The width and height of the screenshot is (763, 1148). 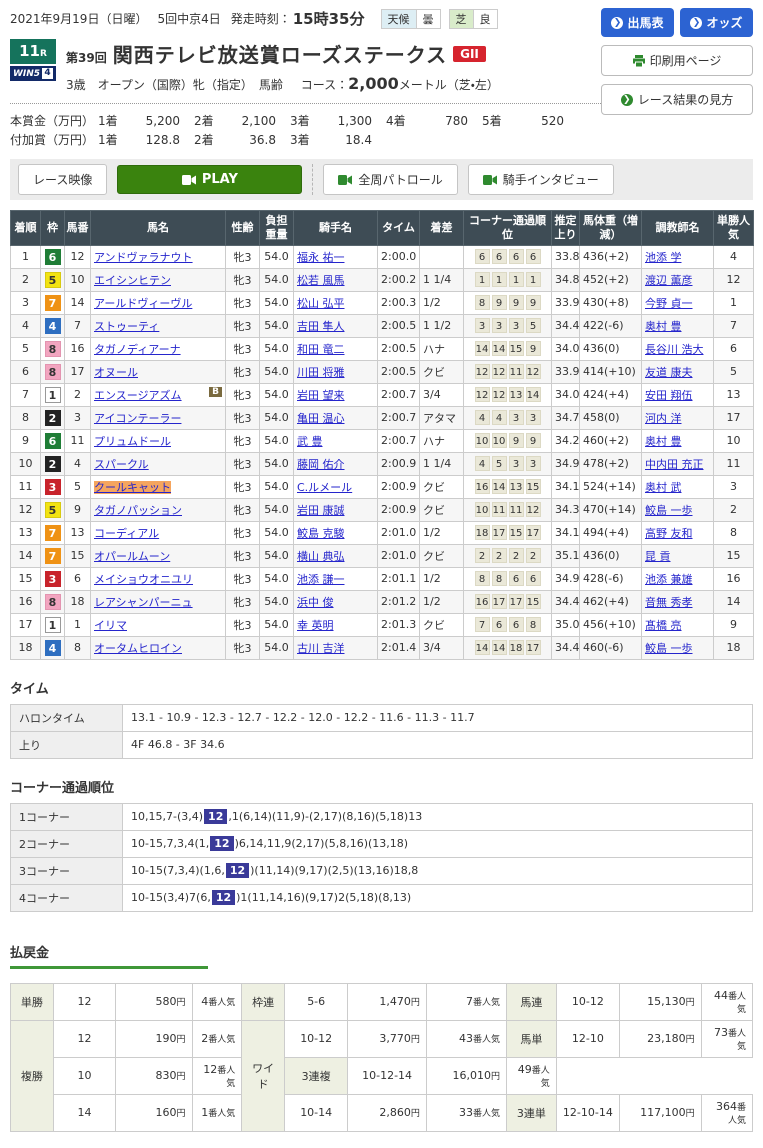 I want to click on horse-name-link: クールキャット, so click(x=132, y=487).